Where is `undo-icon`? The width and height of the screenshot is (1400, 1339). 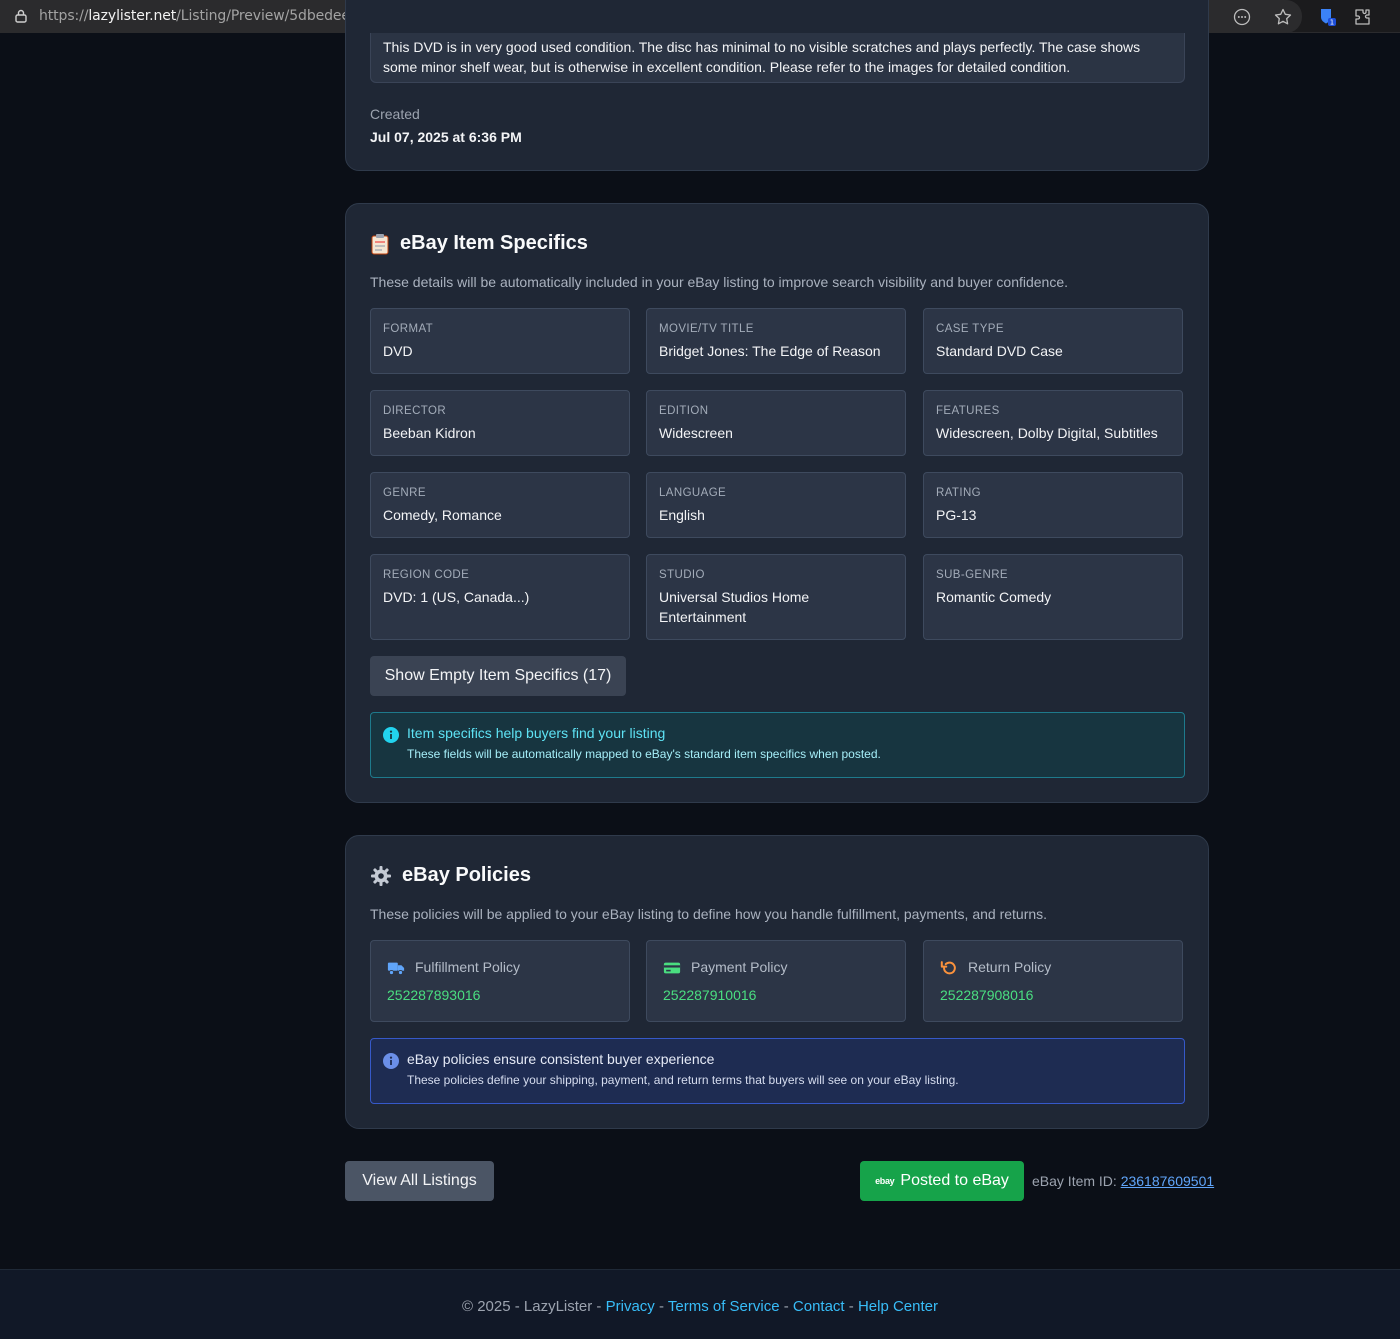
undo-icon is located at coordinates (948, 968).